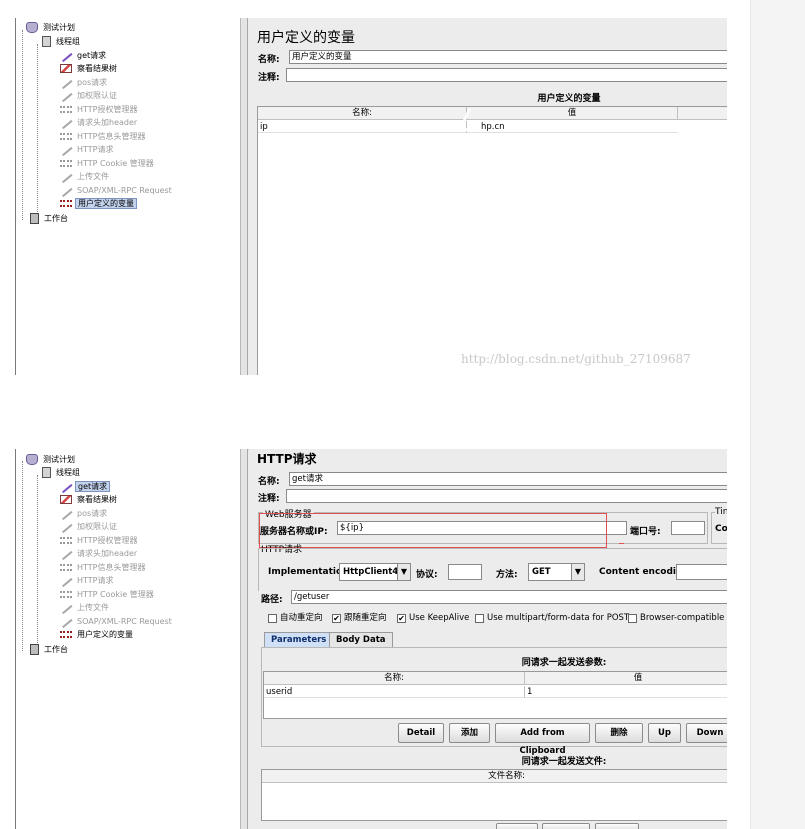 This screenshot has height=829, width=805. Describe the element at coordinates (577, 572) in the screenshot. I see `chevron-down-icon: ▼` at that location.